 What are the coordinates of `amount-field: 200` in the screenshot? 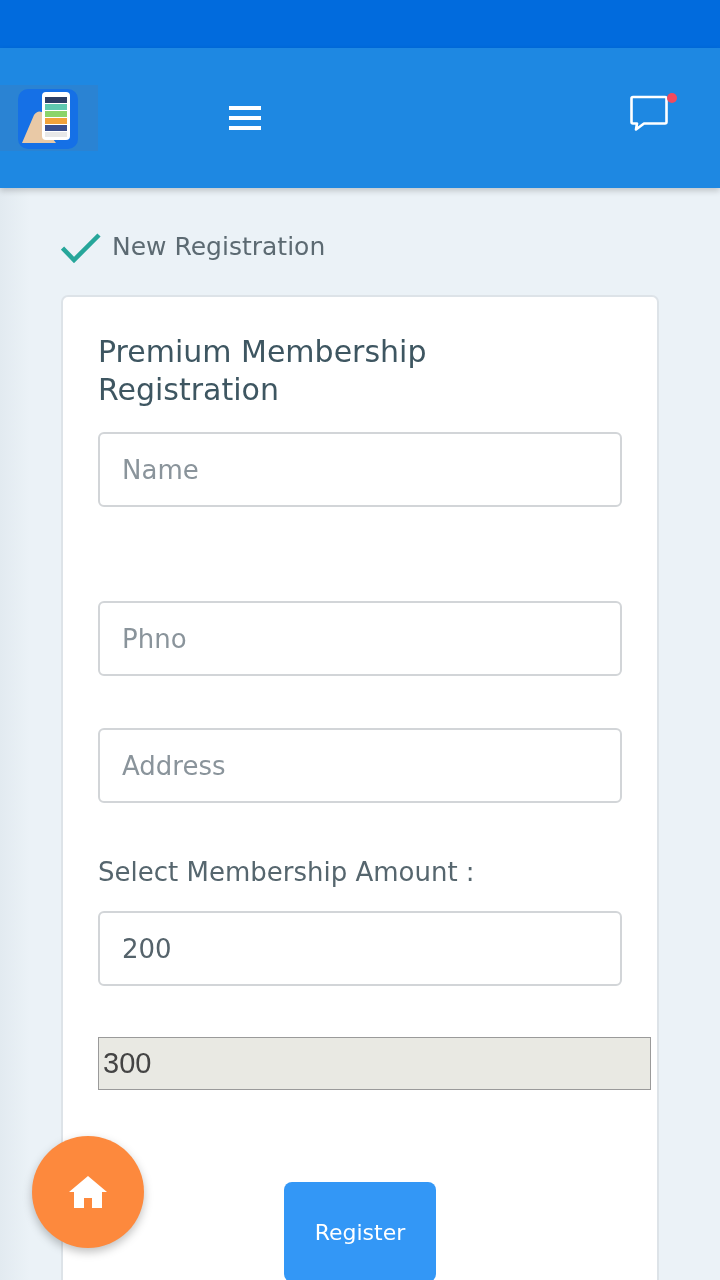 It's located at (360, 948).